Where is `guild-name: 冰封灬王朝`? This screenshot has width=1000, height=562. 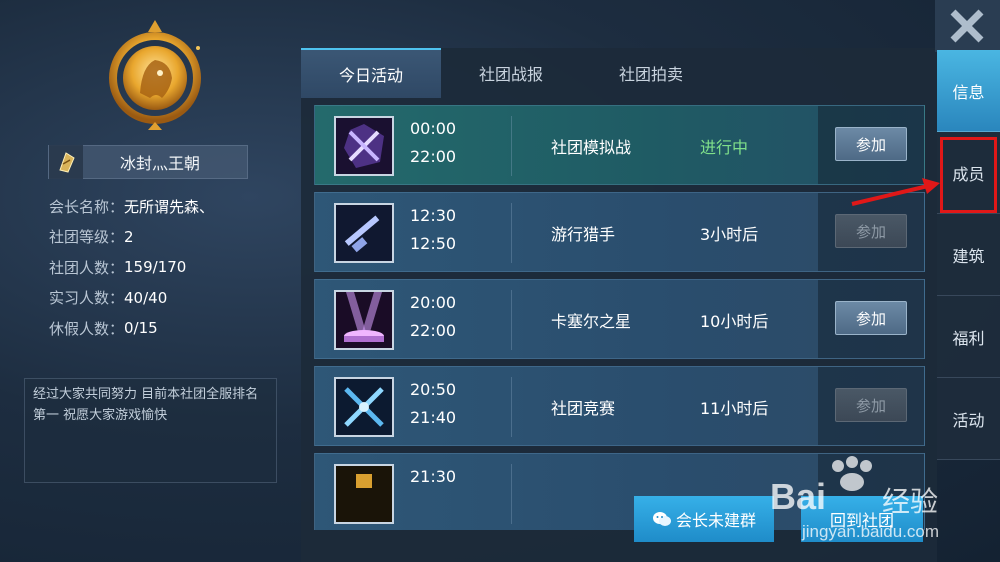
guild-name: 冰封灬王朝 is located at coordinates (159, 163).